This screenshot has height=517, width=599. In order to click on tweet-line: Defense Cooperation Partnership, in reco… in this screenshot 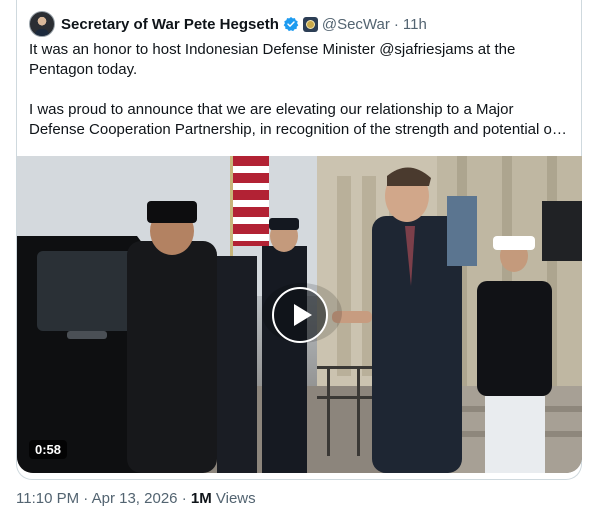, I will do `click(298, 129)`.